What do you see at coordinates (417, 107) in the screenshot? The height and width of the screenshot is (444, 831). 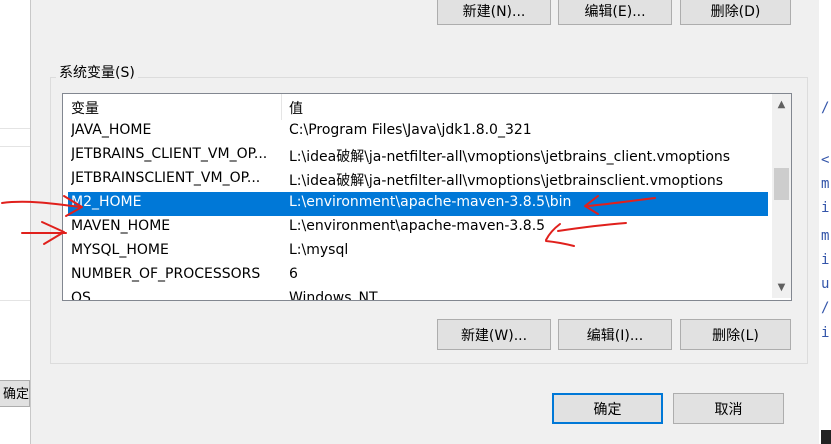 I see `list-header: 变量 值` at bounding box center [417, 107].